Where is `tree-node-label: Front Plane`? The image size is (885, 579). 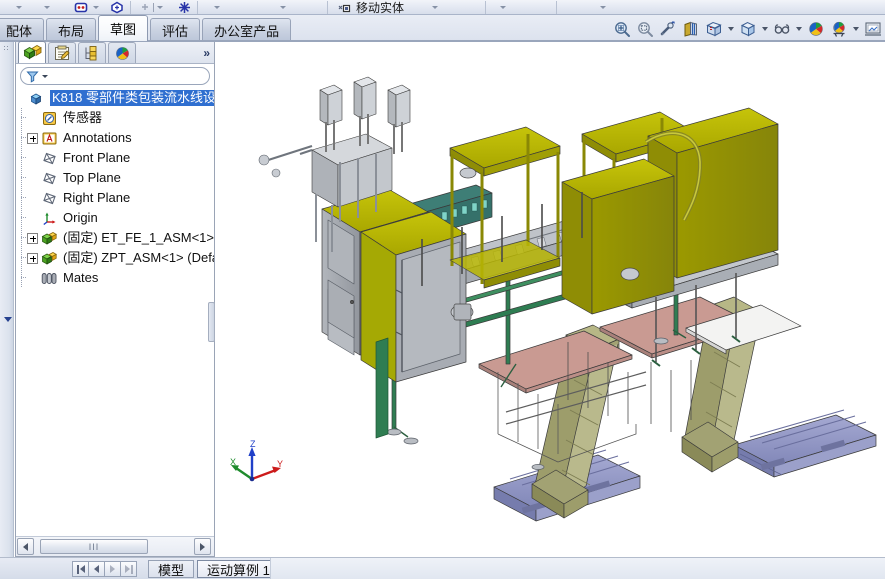 tree-node-label: Front Plane is located at coordinates (97, 157).